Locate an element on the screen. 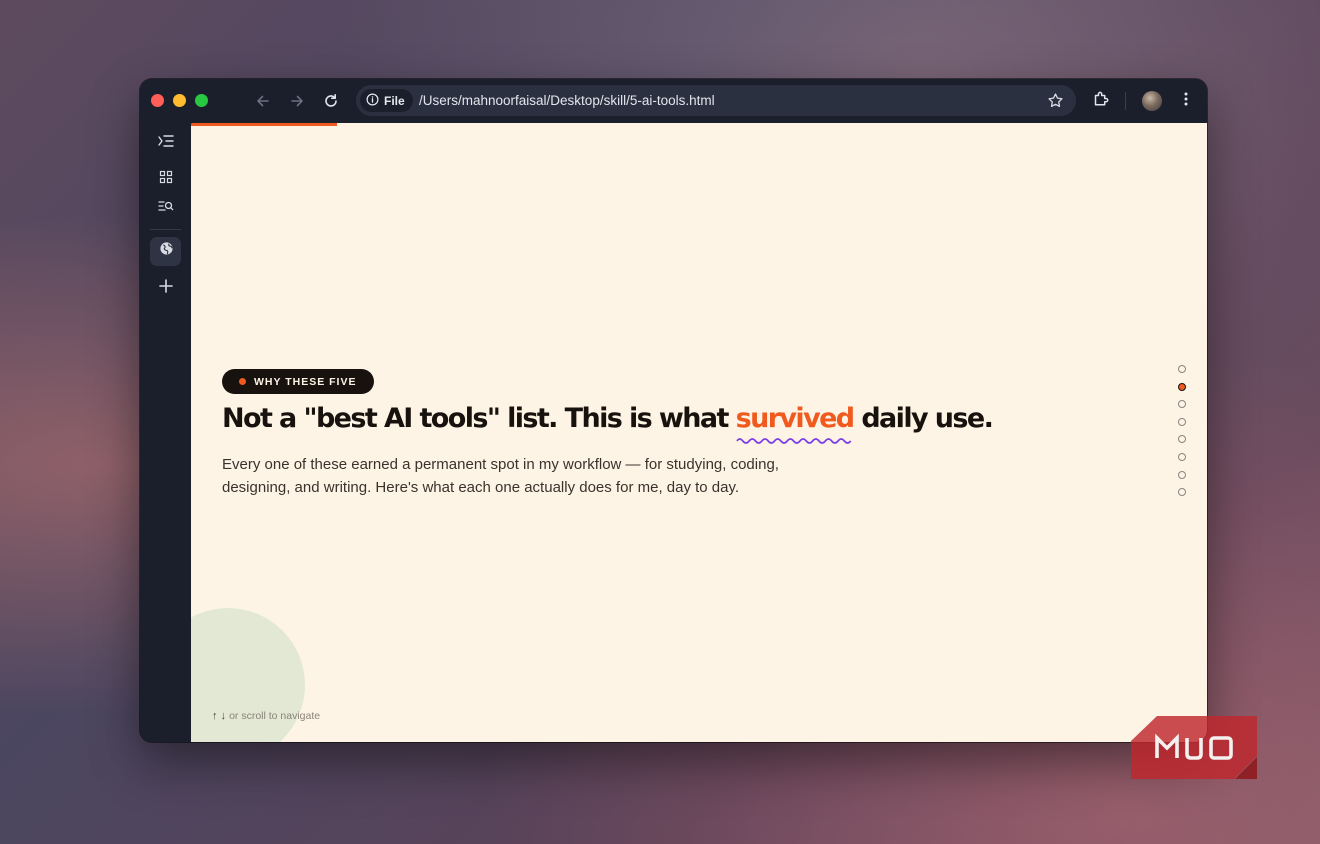 The height and width of the screenshot is (844, 1320). eyebrow-dot is located at coordinates (242, 381).